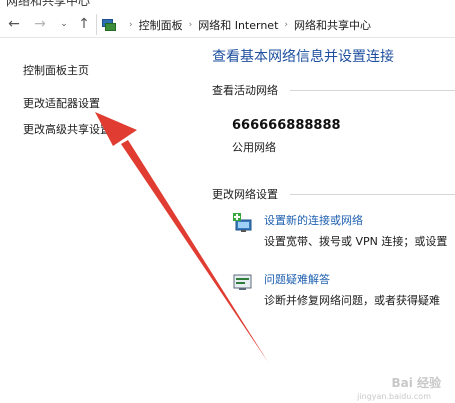 The image size is (455, 403). What do you see at coordinates (416, 383) in the screenshot?
I see `watermark: Bai 经验` at bounding box center [416, 383].